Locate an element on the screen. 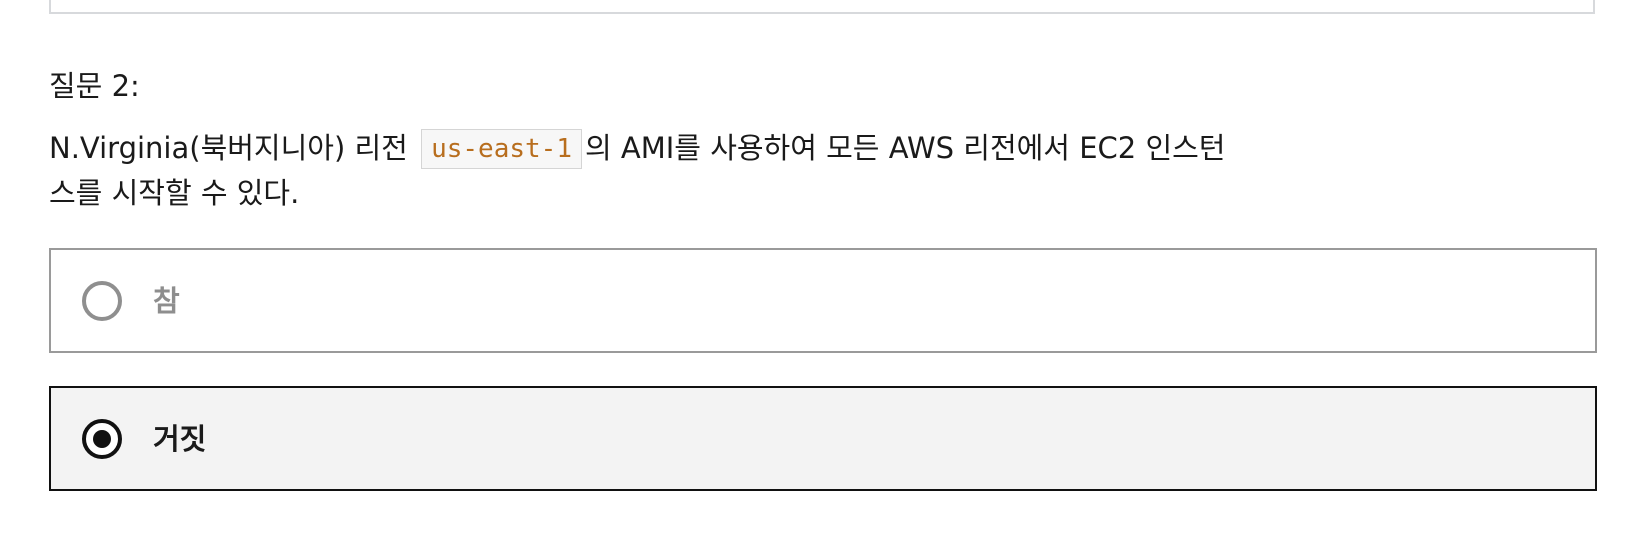 The height and width of the screenshot is (542, 1644). previous-question-option-box is located at coordinates (822, 7).